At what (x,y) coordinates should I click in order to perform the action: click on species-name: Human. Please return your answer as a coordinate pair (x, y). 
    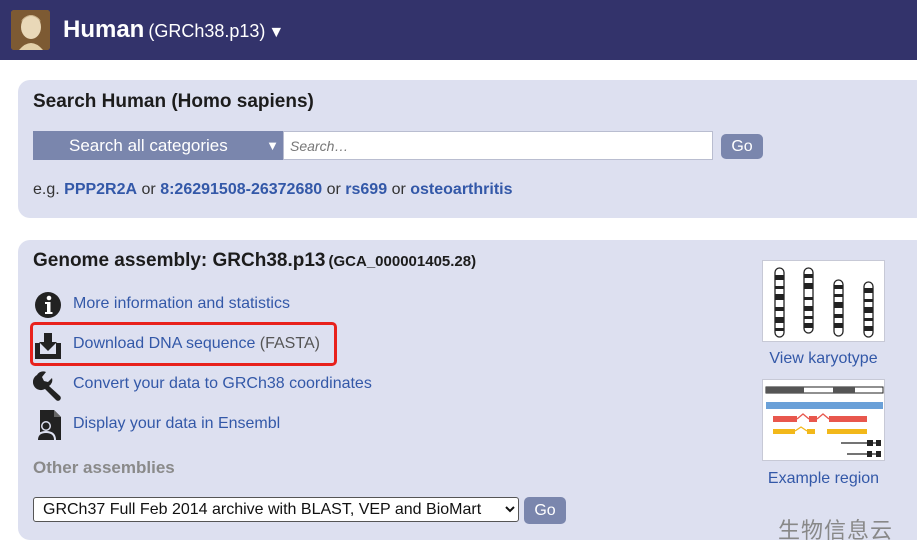
    Looking at the image, I should click on (104, 29).